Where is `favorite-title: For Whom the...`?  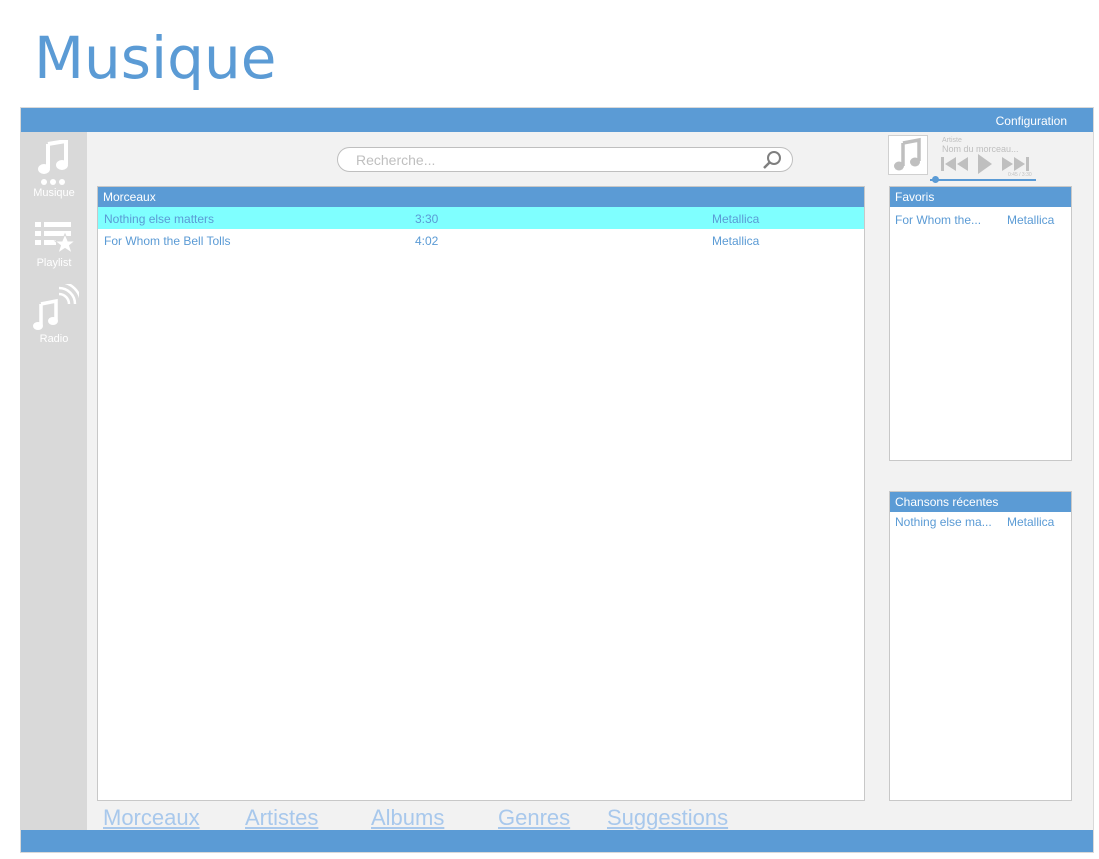
favorite-title: For Whom the... is located at coordinates (938, 220).